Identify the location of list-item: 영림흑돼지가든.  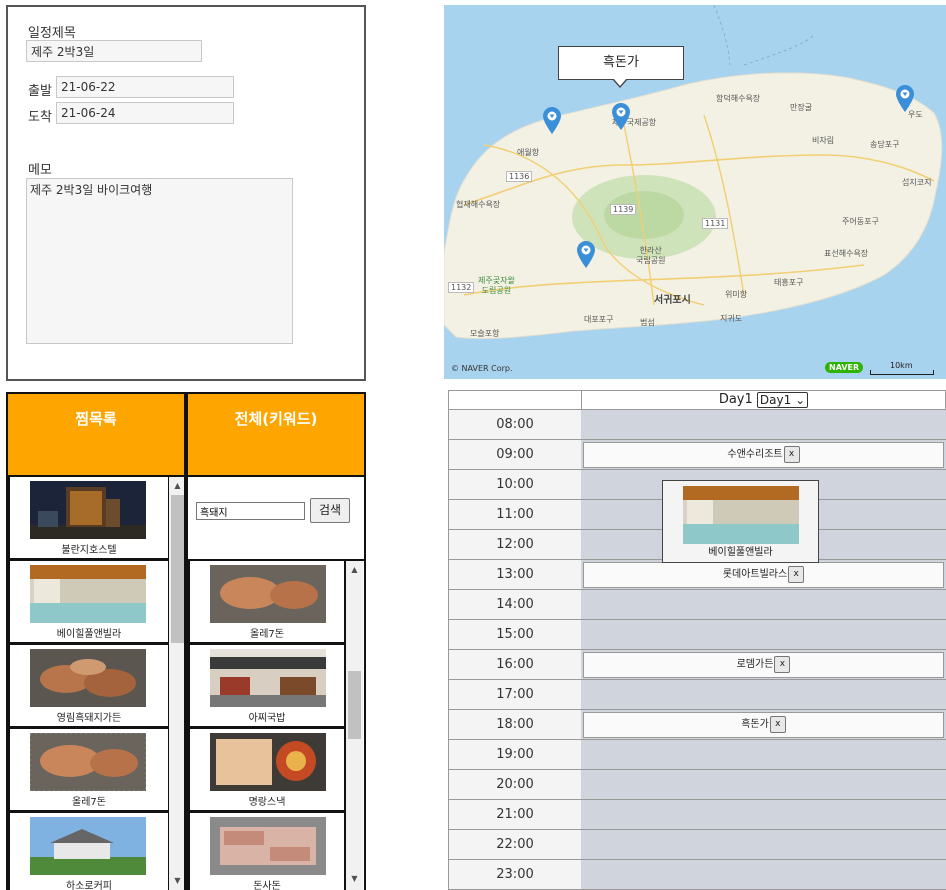
(89, 685).